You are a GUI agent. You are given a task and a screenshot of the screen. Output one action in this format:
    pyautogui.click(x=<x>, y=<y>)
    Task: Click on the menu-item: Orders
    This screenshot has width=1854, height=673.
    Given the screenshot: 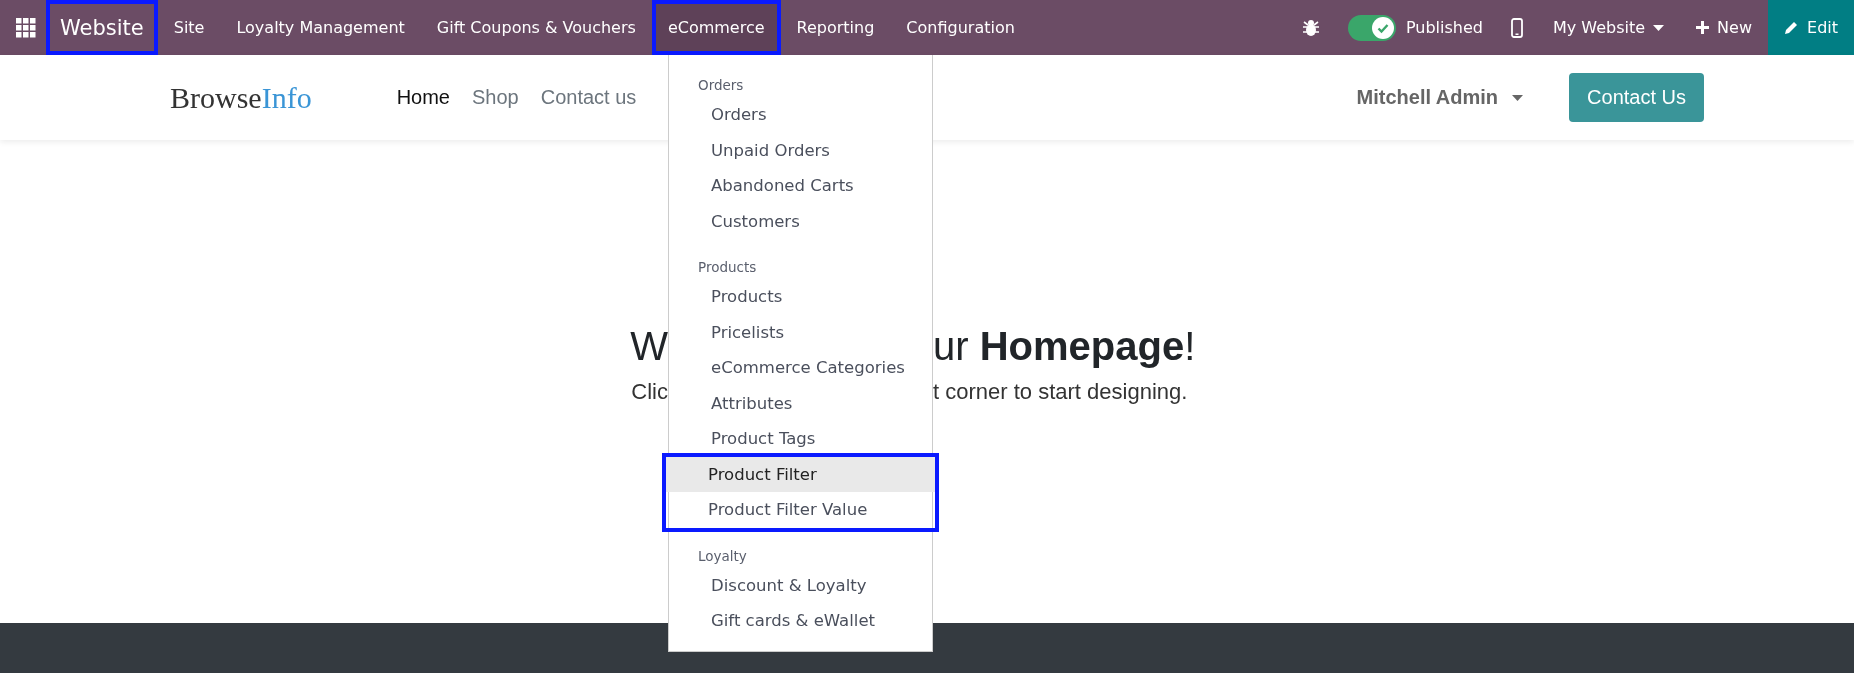 What is the action you would take?
    pyautogui.click(x=800, y=115)
    